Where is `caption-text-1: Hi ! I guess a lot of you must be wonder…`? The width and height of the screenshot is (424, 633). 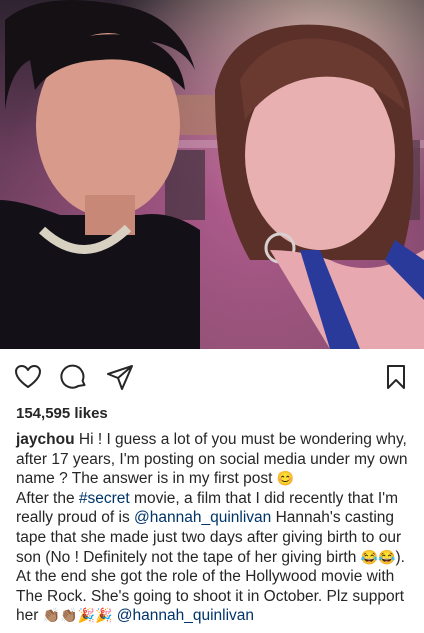
caption-text-1: Hi ! I guess a lot of you must be wonder… is located at coordinates (212, 459).